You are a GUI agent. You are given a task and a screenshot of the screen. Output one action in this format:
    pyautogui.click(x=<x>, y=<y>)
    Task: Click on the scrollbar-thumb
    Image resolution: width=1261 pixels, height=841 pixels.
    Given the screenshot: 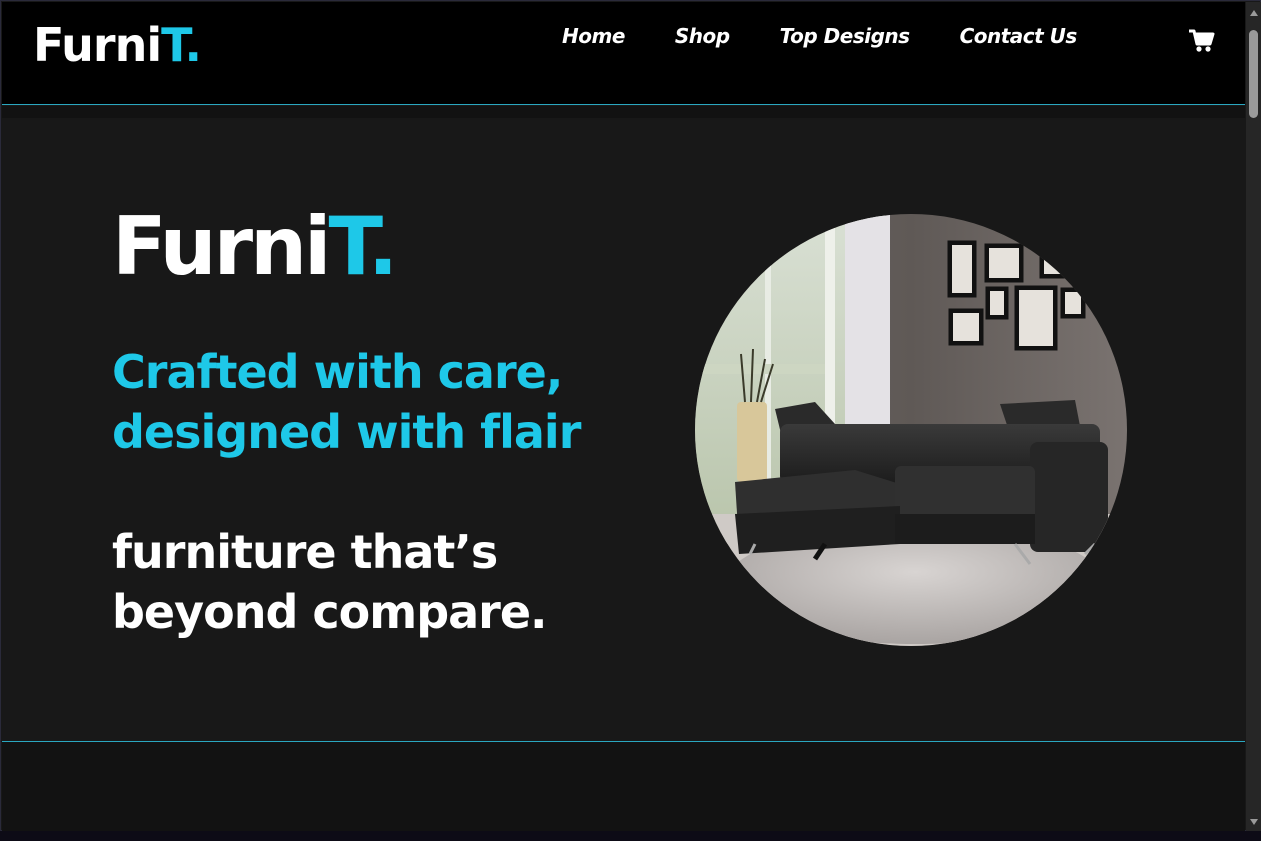 What is the action you would take?
    pyautogui.click(x=1253, y=74)
    